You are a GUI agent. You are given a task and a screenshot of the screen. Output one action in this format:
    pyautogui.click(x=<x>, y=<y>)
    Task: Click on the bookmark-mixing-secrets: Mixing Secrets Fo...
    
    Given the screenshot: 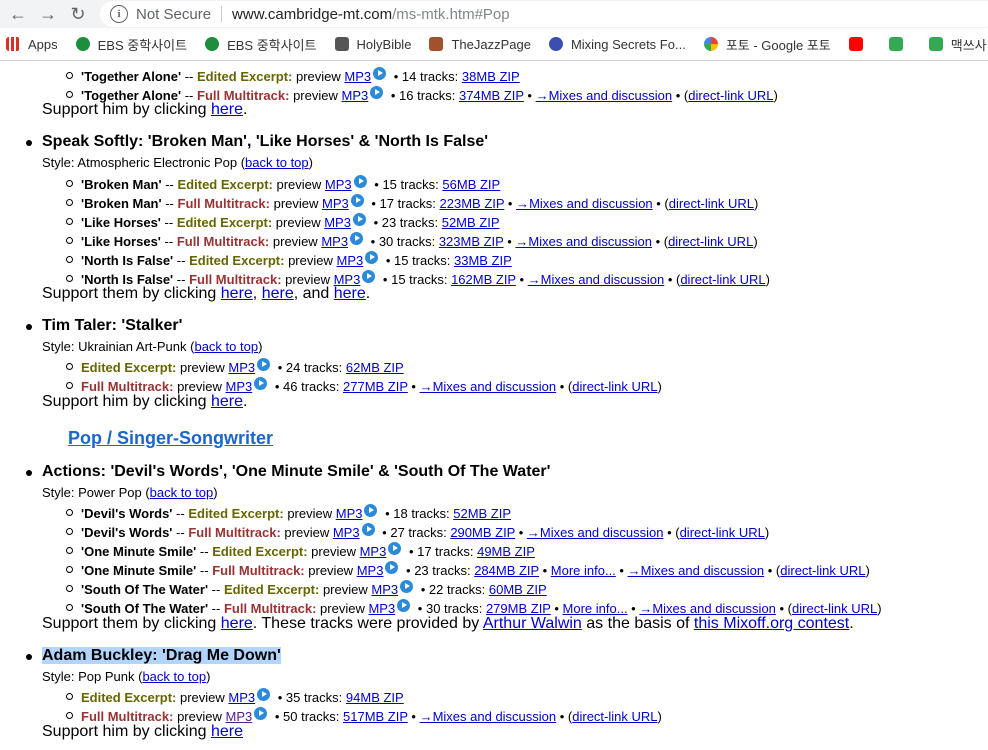 What is the action you would take?
    pyautogui.click(x=617, y=44)
    